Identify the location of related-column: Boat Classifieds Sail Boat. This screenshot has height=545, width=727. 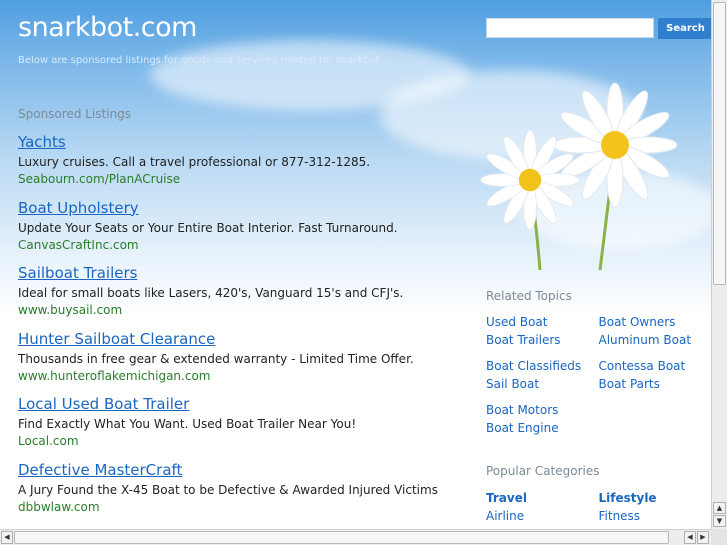
(542, 380).